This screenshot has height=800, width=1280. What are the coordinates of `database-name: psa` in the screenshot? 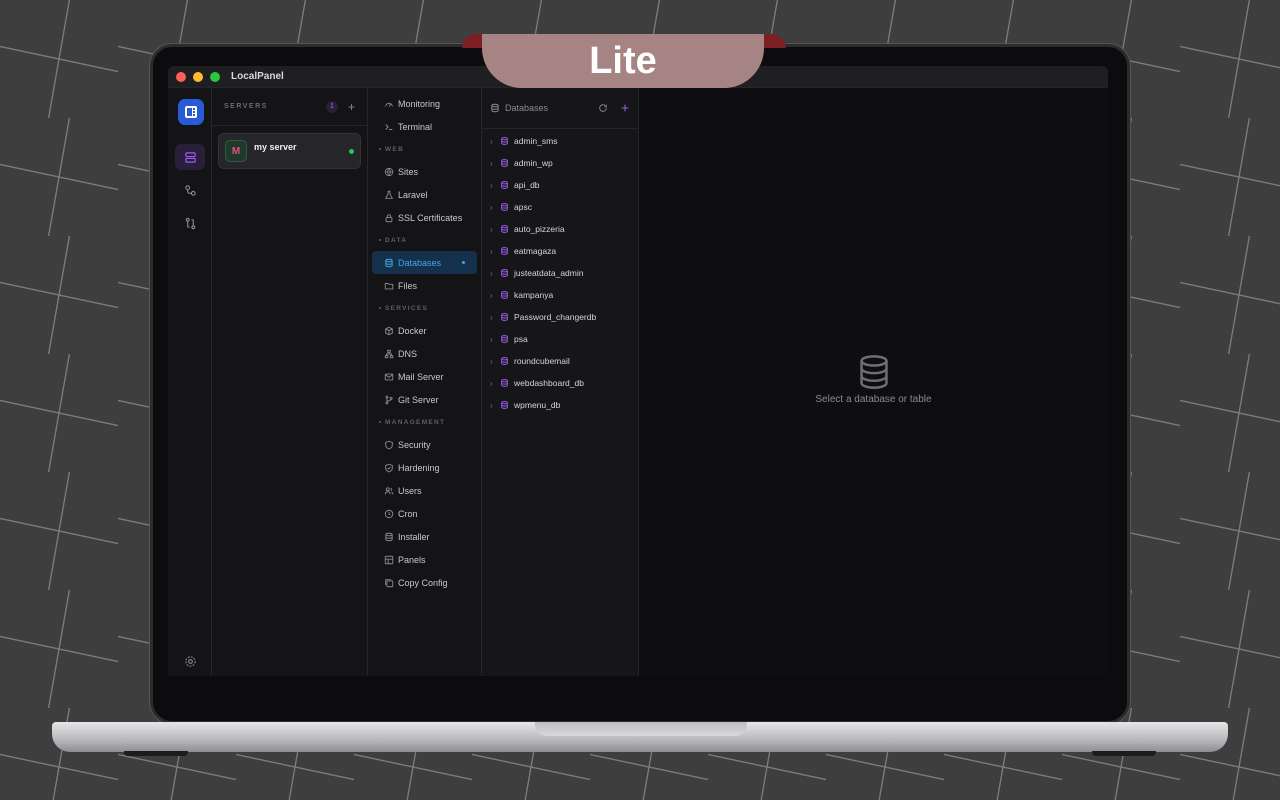 It's located at (521, 339).